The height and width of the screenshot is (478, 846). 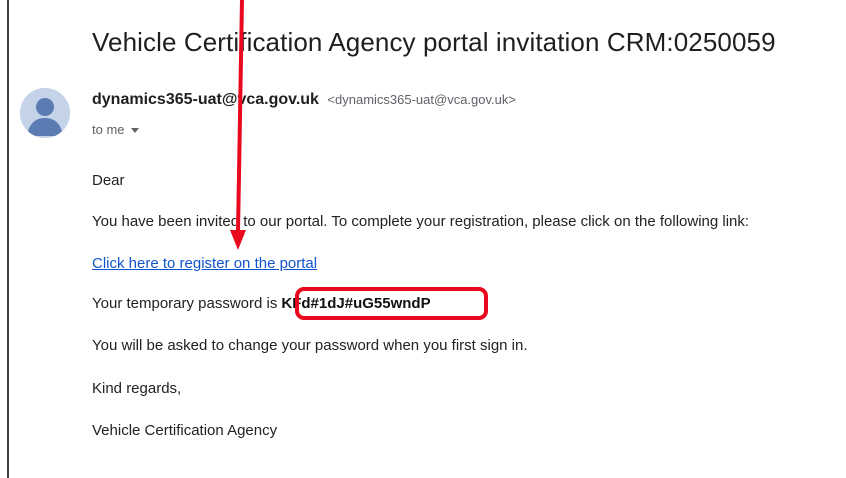 What do you see at coordinates (391, 303) in the screenshot?
I see `password-highlight-box` at bounding box center [391, 303].